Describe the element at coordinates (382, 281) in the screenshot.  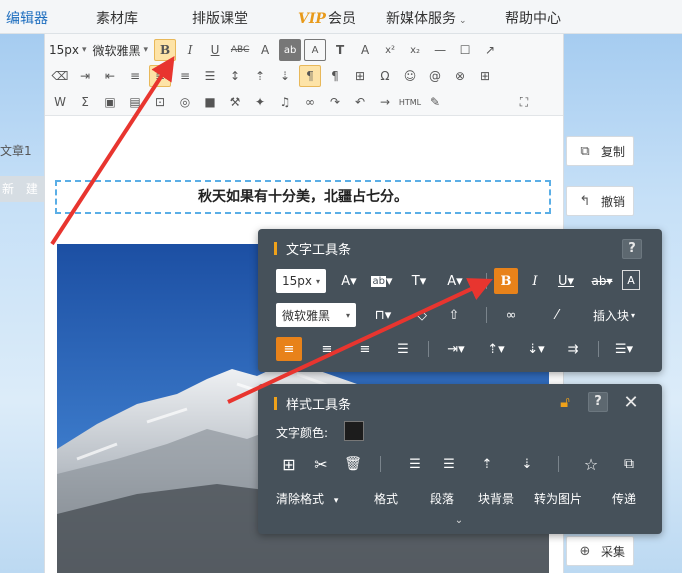
I see `highlight-icon: ab ▾` at that location.